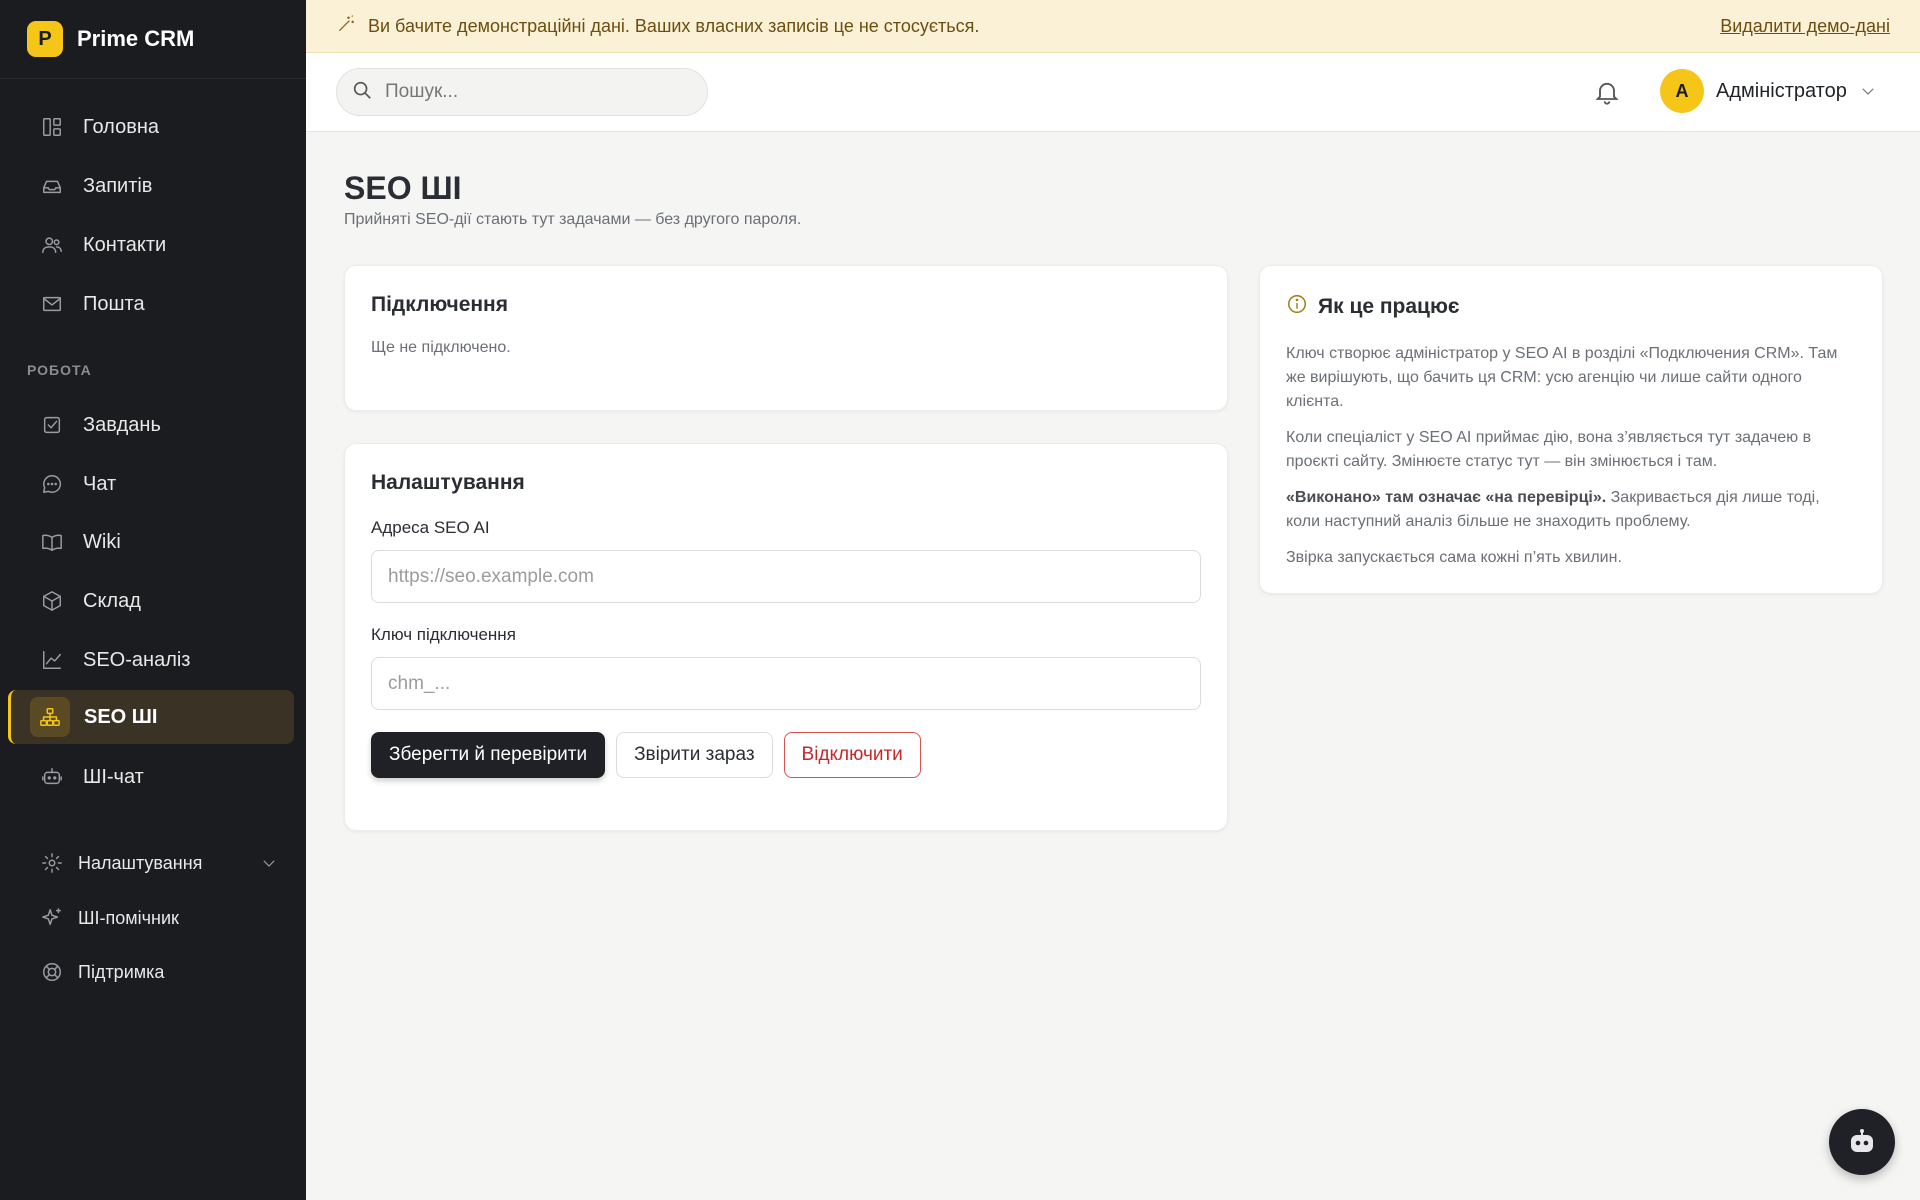  I want to click on sparkle-icon, so click(52, 918).